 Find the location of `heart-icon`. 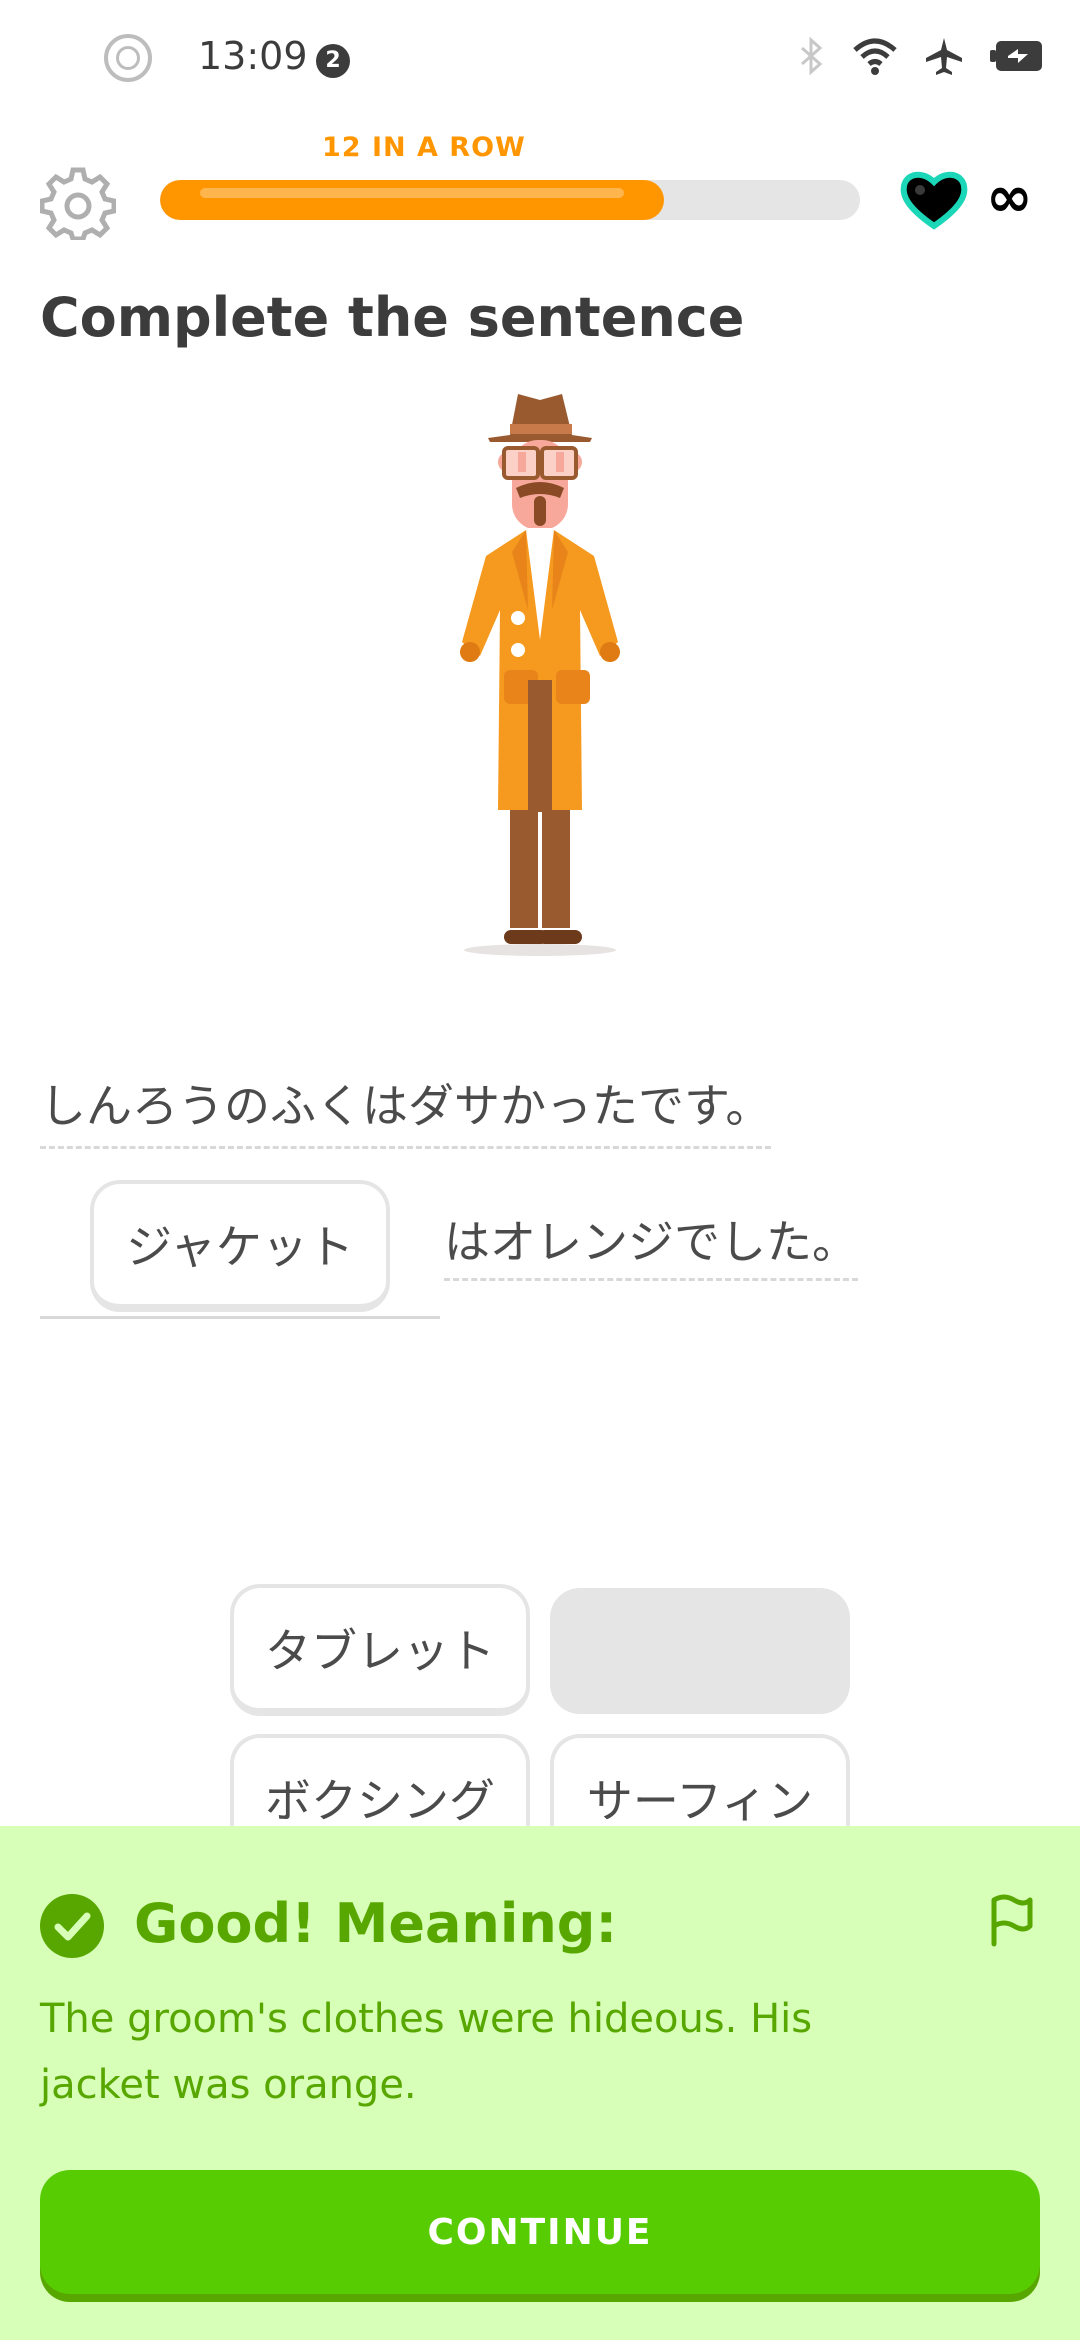

heart-icon is located at coordinates (934, 200).